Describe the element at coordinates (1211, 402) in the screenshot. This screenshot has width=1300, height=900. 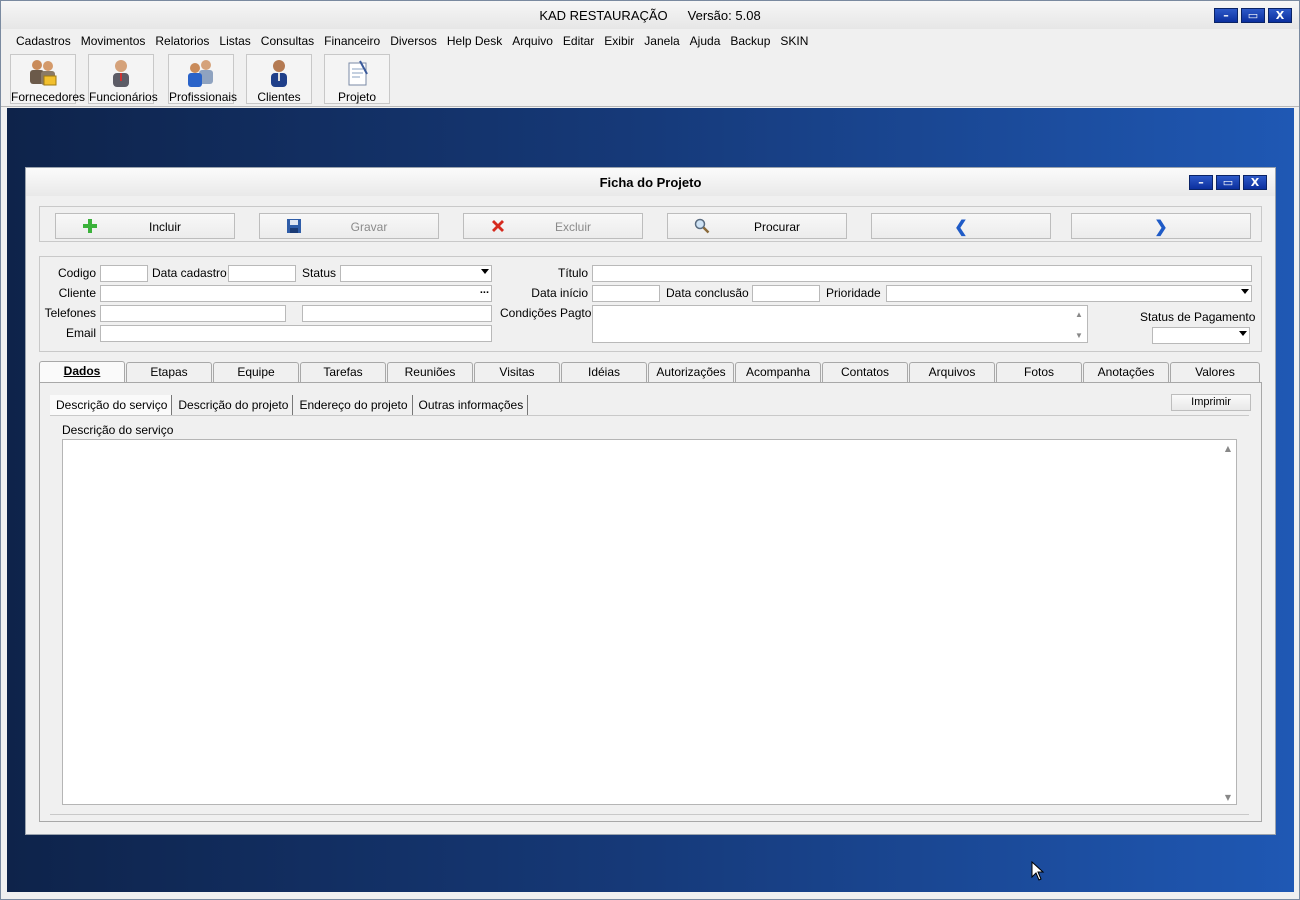
I see `imprimir-button: Imprimir` at that location.